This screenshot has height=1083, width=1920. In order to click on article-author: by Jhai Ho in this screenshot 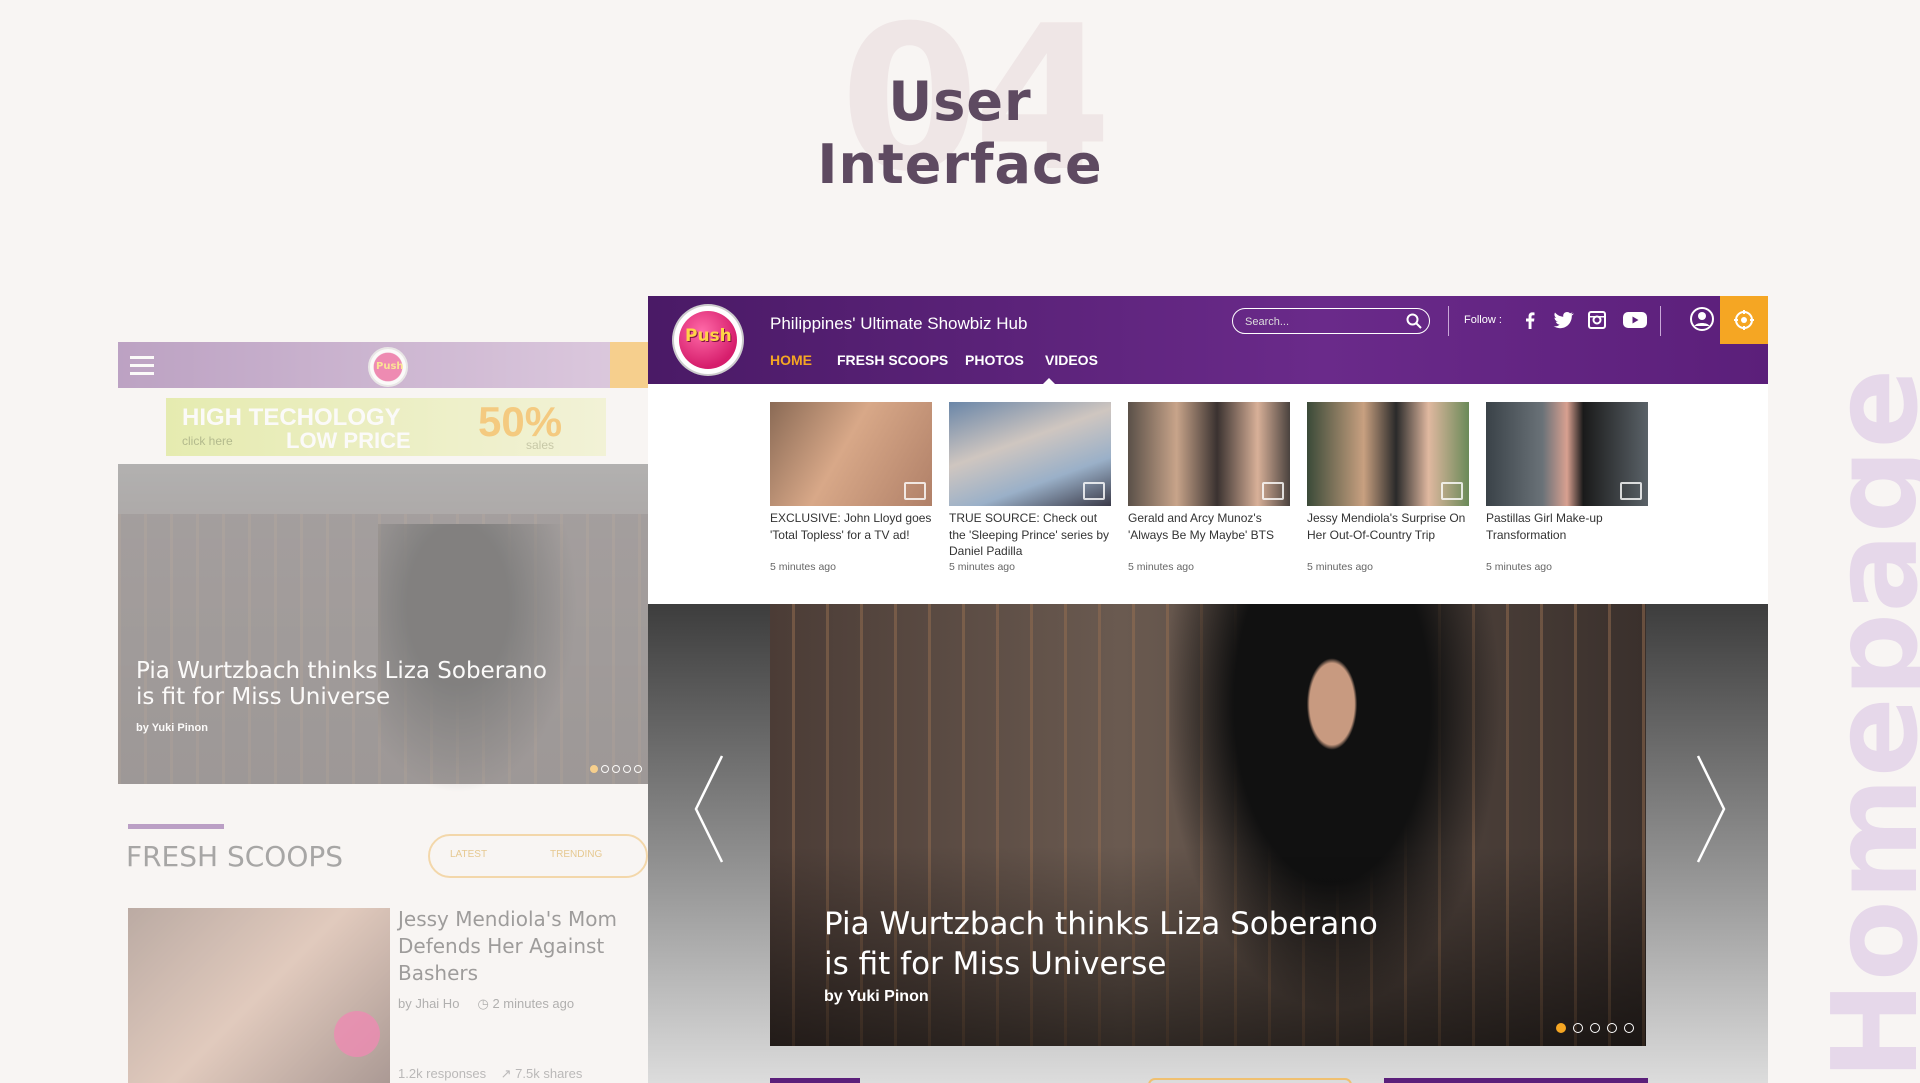, I will do `click(429, 1003)`.